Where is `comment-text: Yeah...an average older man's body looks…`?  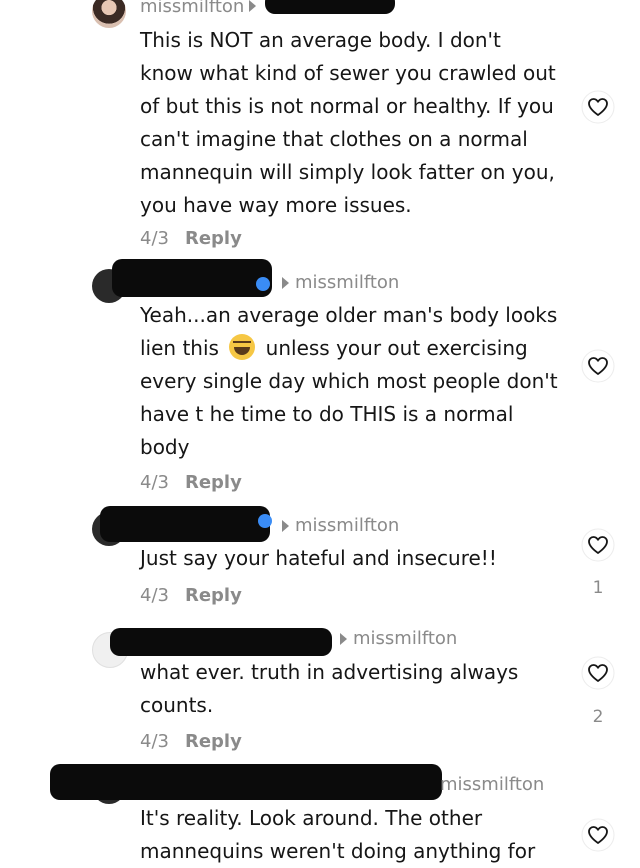
comment-text: Yeah...an average older man's body looks… is located at coordinates (350, 381).